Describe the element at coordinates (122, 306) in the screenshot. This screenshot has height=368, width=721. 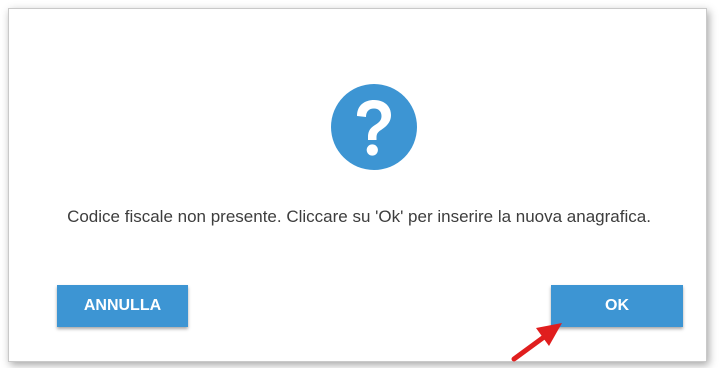
I see `cancel-button: ANNULLA` at that location.